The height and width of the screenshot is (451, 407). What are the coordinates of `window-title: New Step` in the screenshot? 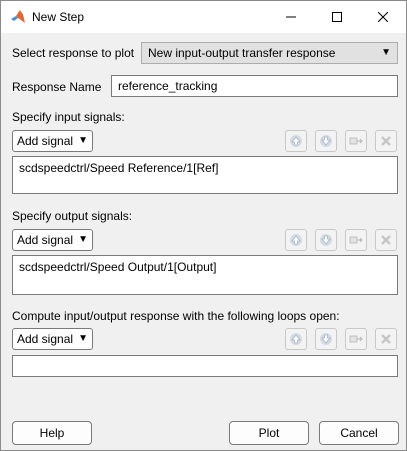 It's located at (58, 17).